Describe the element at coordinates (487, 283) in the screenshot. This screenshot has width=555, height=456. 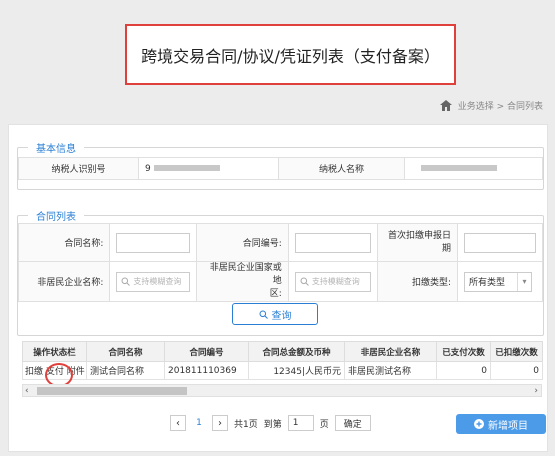
I see `deduct-type-value: 所有类型` at that location.